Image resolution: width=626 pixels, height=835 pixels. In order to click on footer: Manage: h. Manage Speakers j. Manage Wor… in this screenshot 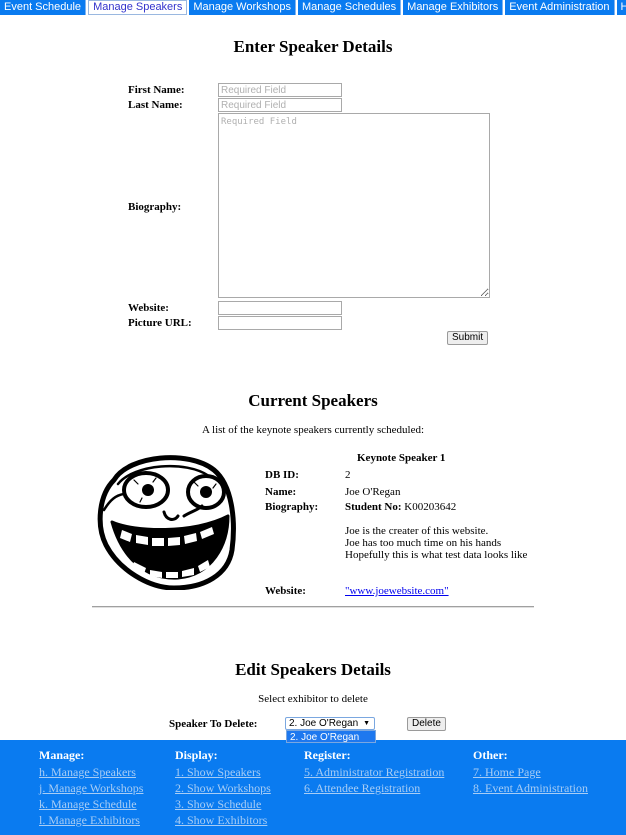, I will do `click(313, 787)`.